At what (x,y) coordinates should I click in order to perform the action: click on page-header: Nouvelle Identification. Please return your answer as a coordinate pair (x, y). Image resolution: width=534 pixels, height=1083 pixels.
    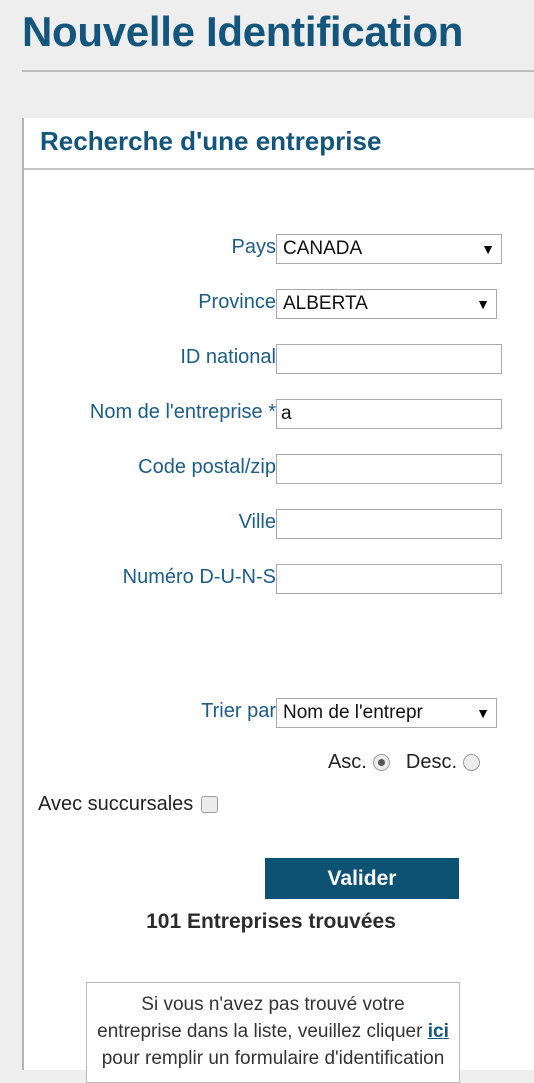
    Looking at the image, I should click on (267, 44).